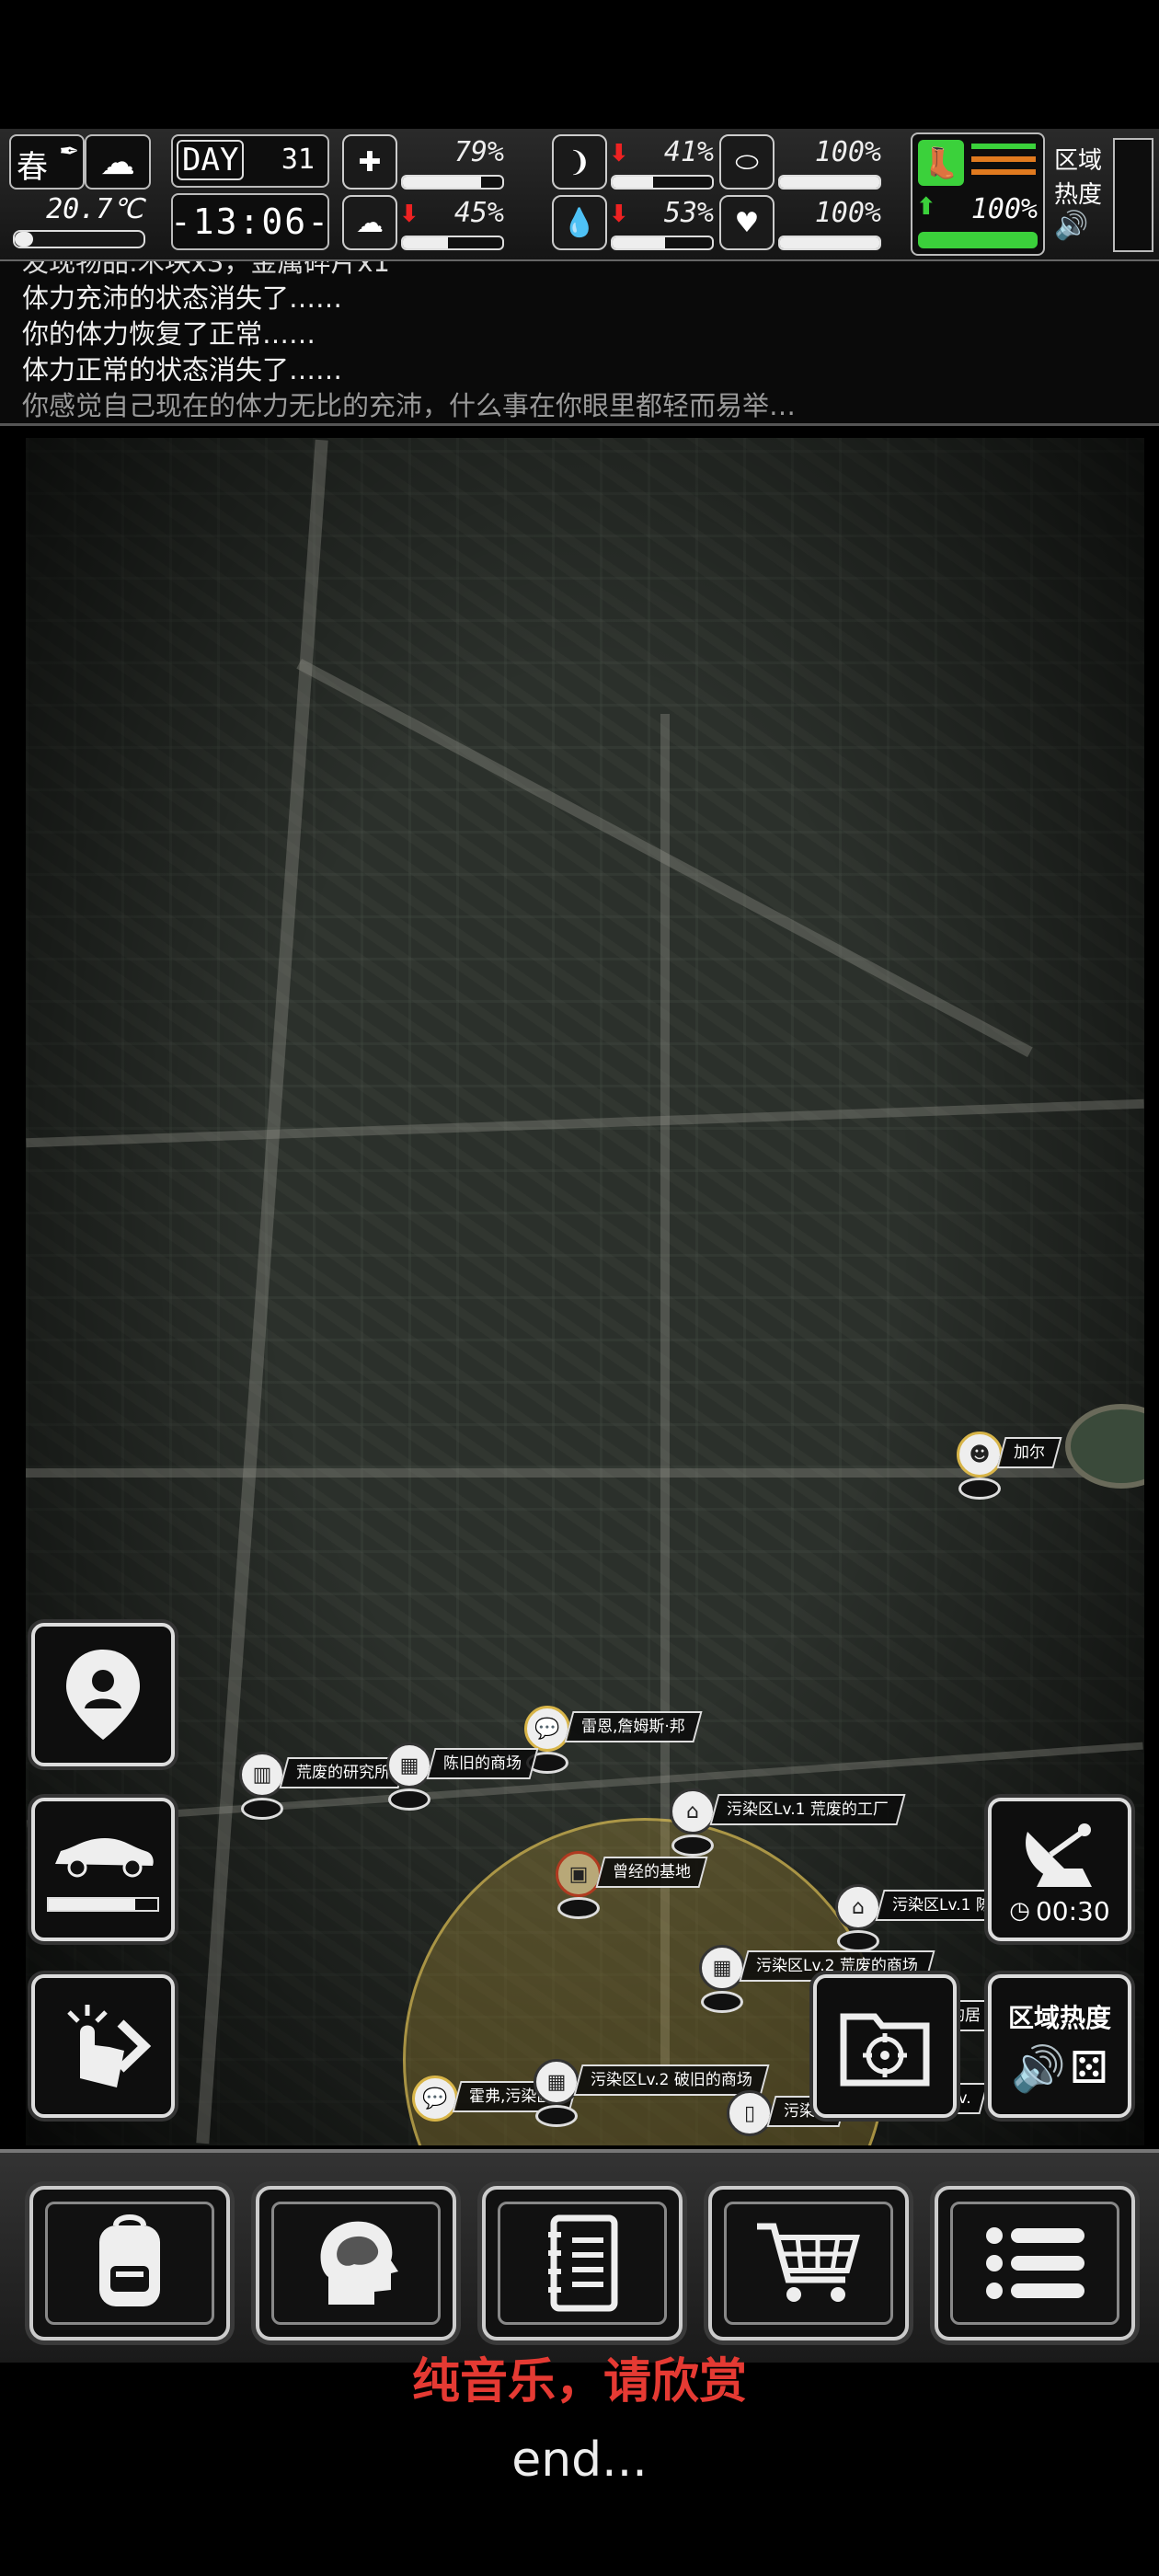 Image resolution: width=1159 pixels, height=2576 pixels. What do you see at coordinates (671, 2080) in the screenshot?
I see `marker-label: 污染区Lv.2 破旧的商场` at bounding box center [671, 2080].